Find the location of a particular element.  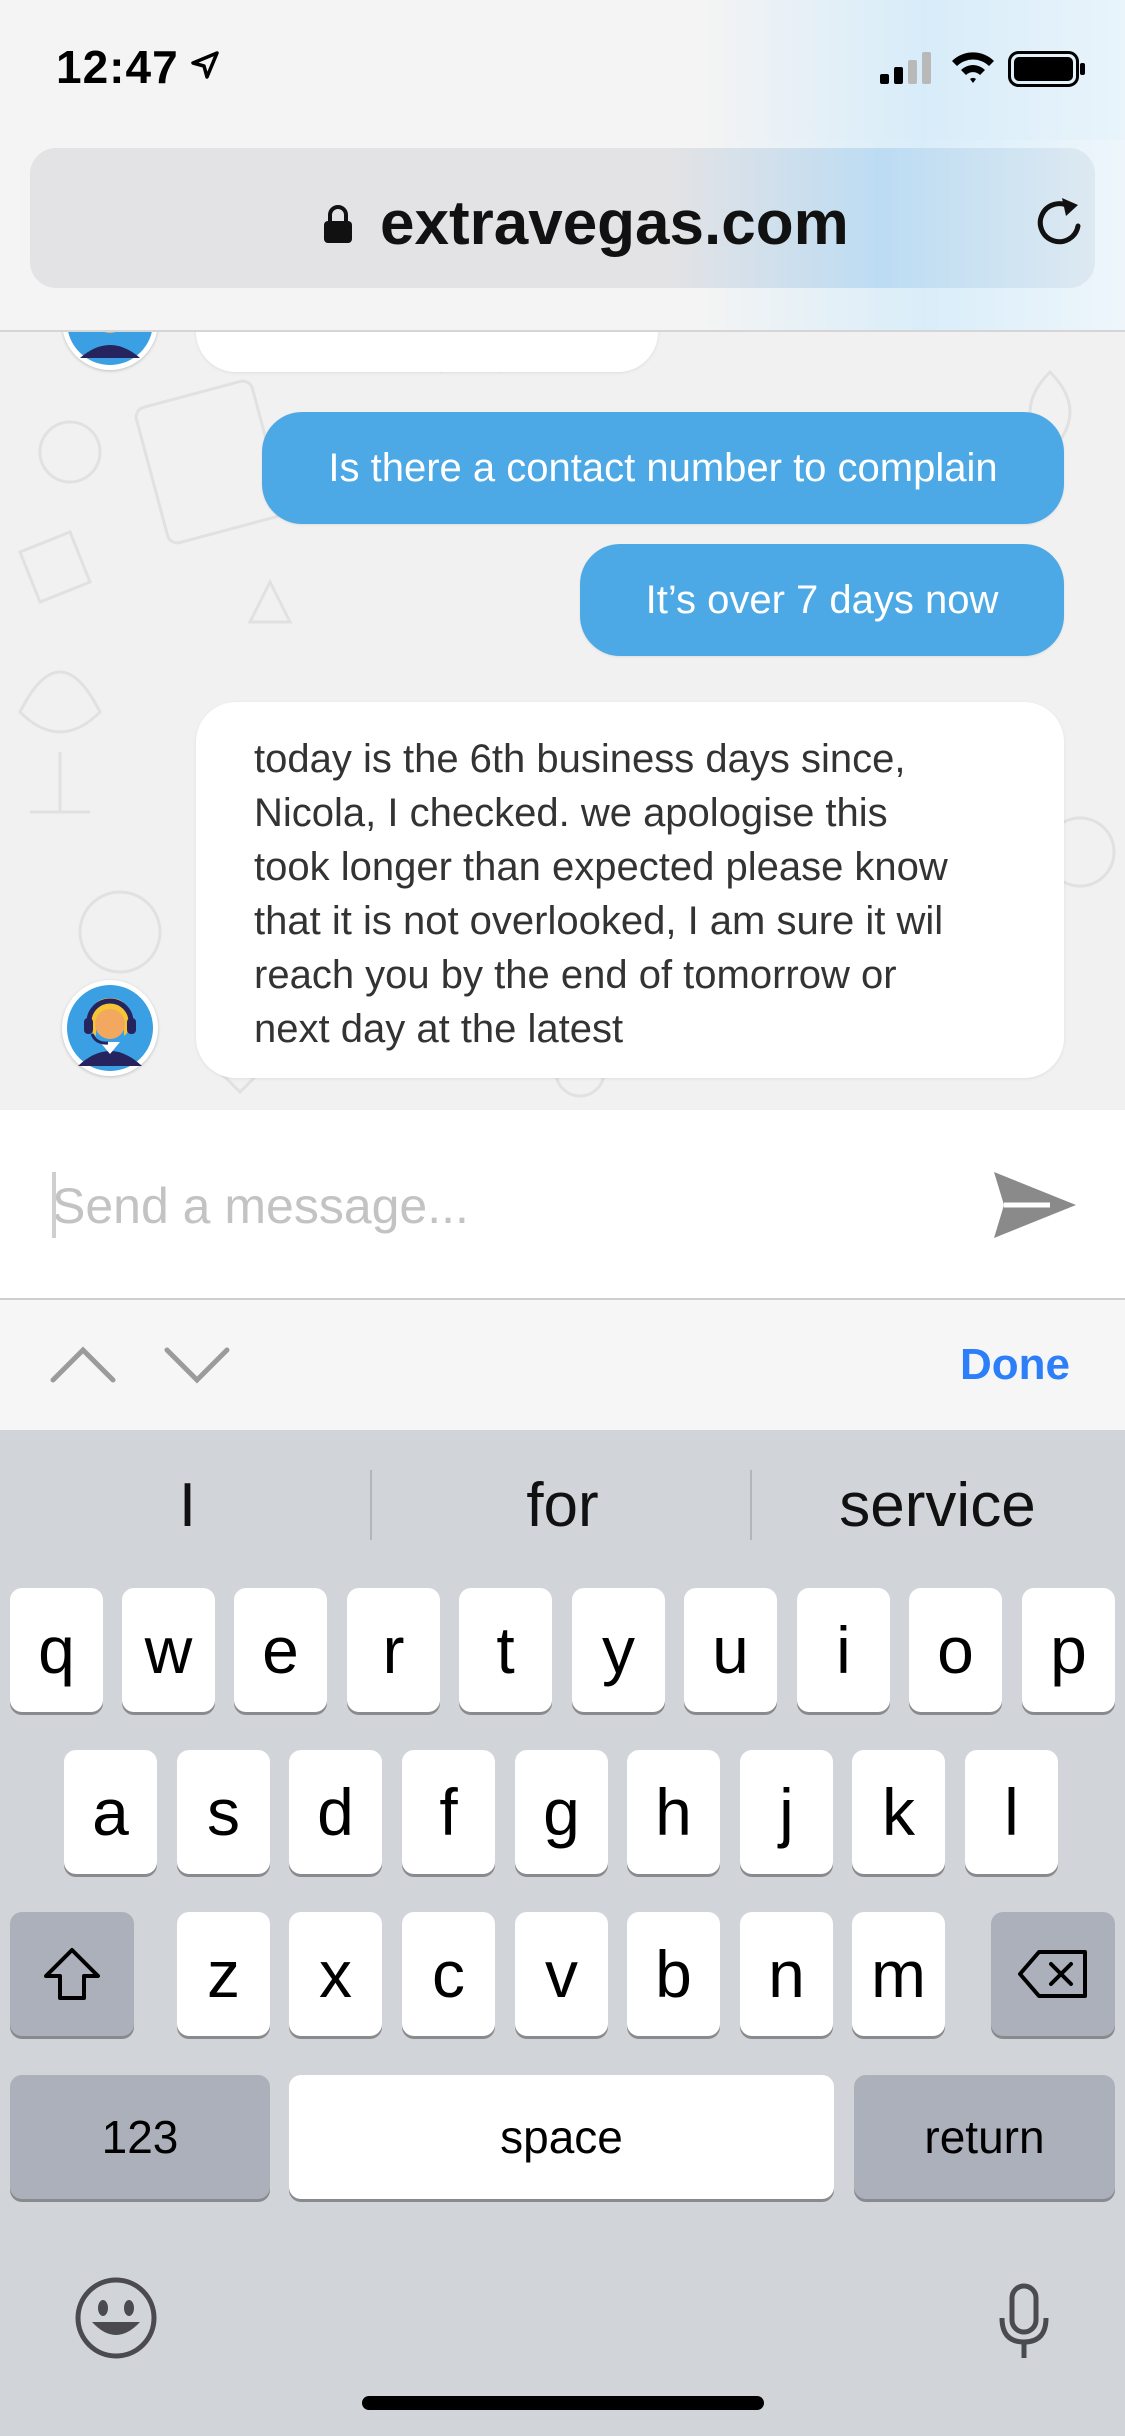

suggestion-item: service is located at coordinates (937, 1505).